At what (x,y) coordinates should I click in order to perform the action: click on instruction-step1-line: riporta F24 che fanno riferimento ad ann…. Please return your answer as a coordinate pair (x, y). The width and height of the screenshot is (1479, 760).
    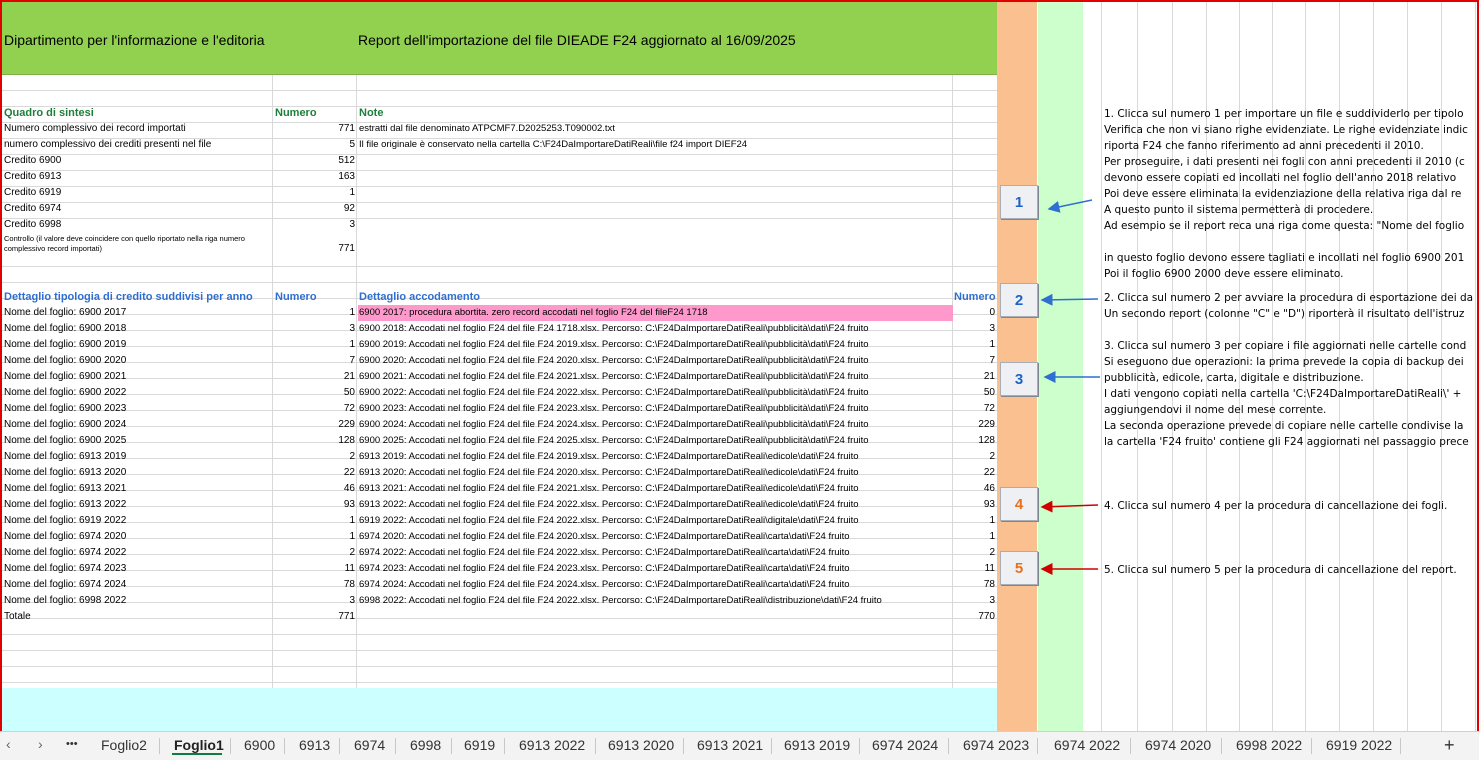
    Looking at the image, I should click on (1264, 146).